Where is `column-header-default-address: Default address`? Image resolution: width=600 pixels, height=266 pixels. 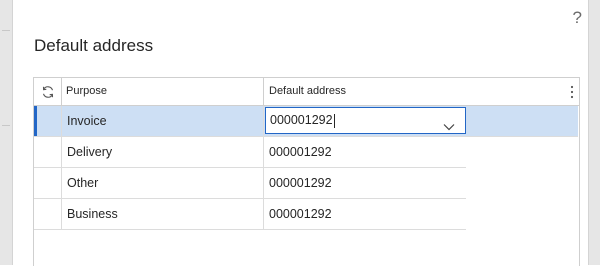 column-header-default-address: Default address is located at coordinates (415, 91).